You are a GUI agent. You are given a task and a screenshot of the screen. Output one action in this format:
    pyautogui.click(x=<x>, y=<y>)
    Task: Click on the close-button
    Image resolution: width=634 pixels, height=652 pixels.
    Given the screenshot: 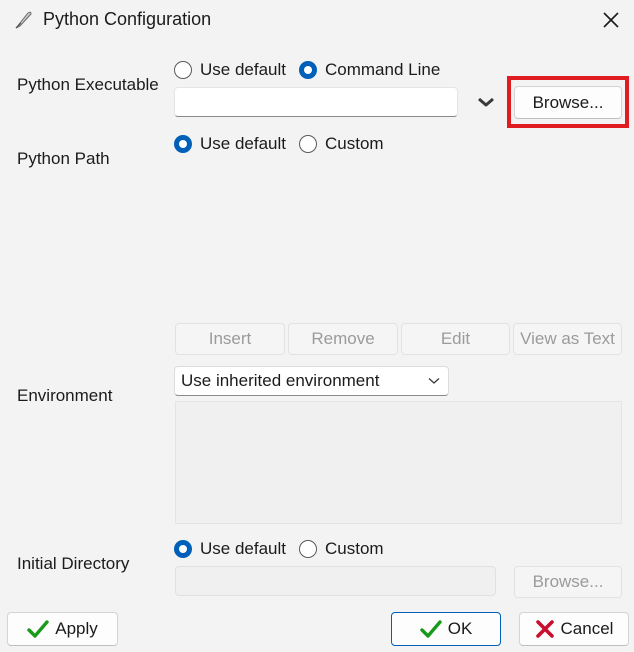 What is the action you would take?
    pyautogui.click(x=611, y=20)
    